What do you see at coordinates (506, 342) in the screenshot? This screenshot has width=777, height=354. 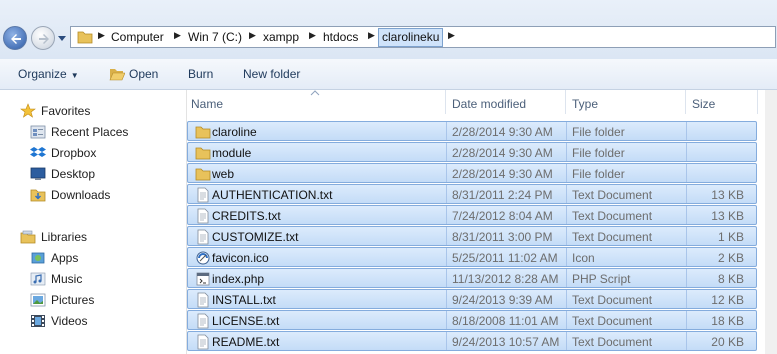 I see `file-date: 9/24/2013 10:57 AM` at bounding box center [506, 342].